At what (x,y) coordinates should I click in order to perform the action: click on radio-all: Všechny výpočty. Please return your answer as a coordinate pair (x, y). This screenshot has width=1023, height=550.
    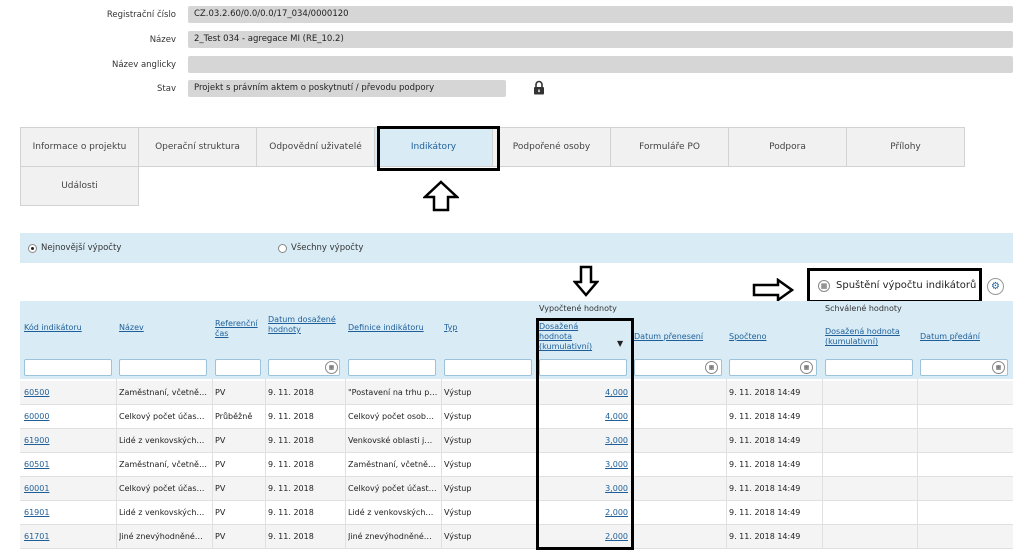
    Looking at the image, I should click on (320, 248).